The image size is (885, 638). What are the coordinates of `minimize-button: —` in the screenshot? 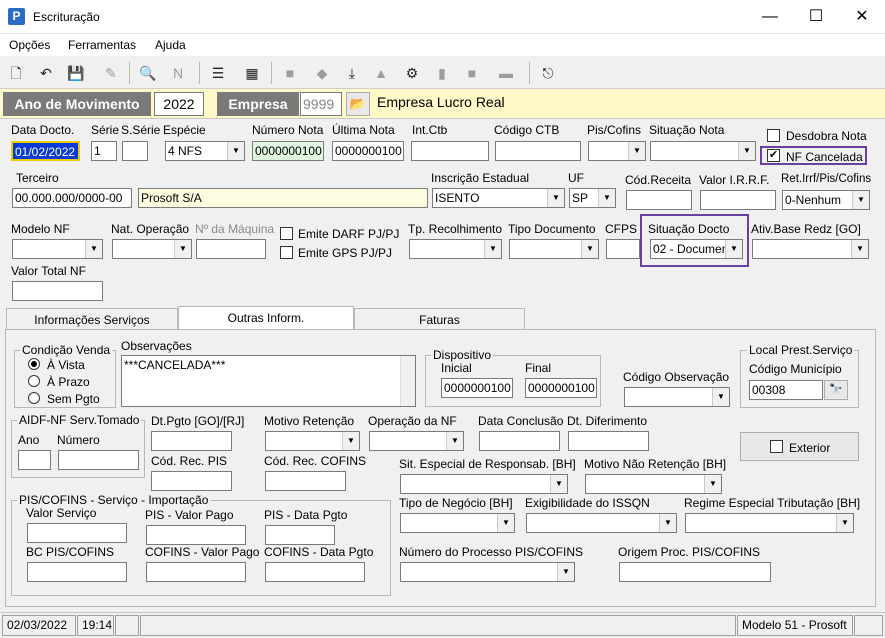 It's located at (770, 17).